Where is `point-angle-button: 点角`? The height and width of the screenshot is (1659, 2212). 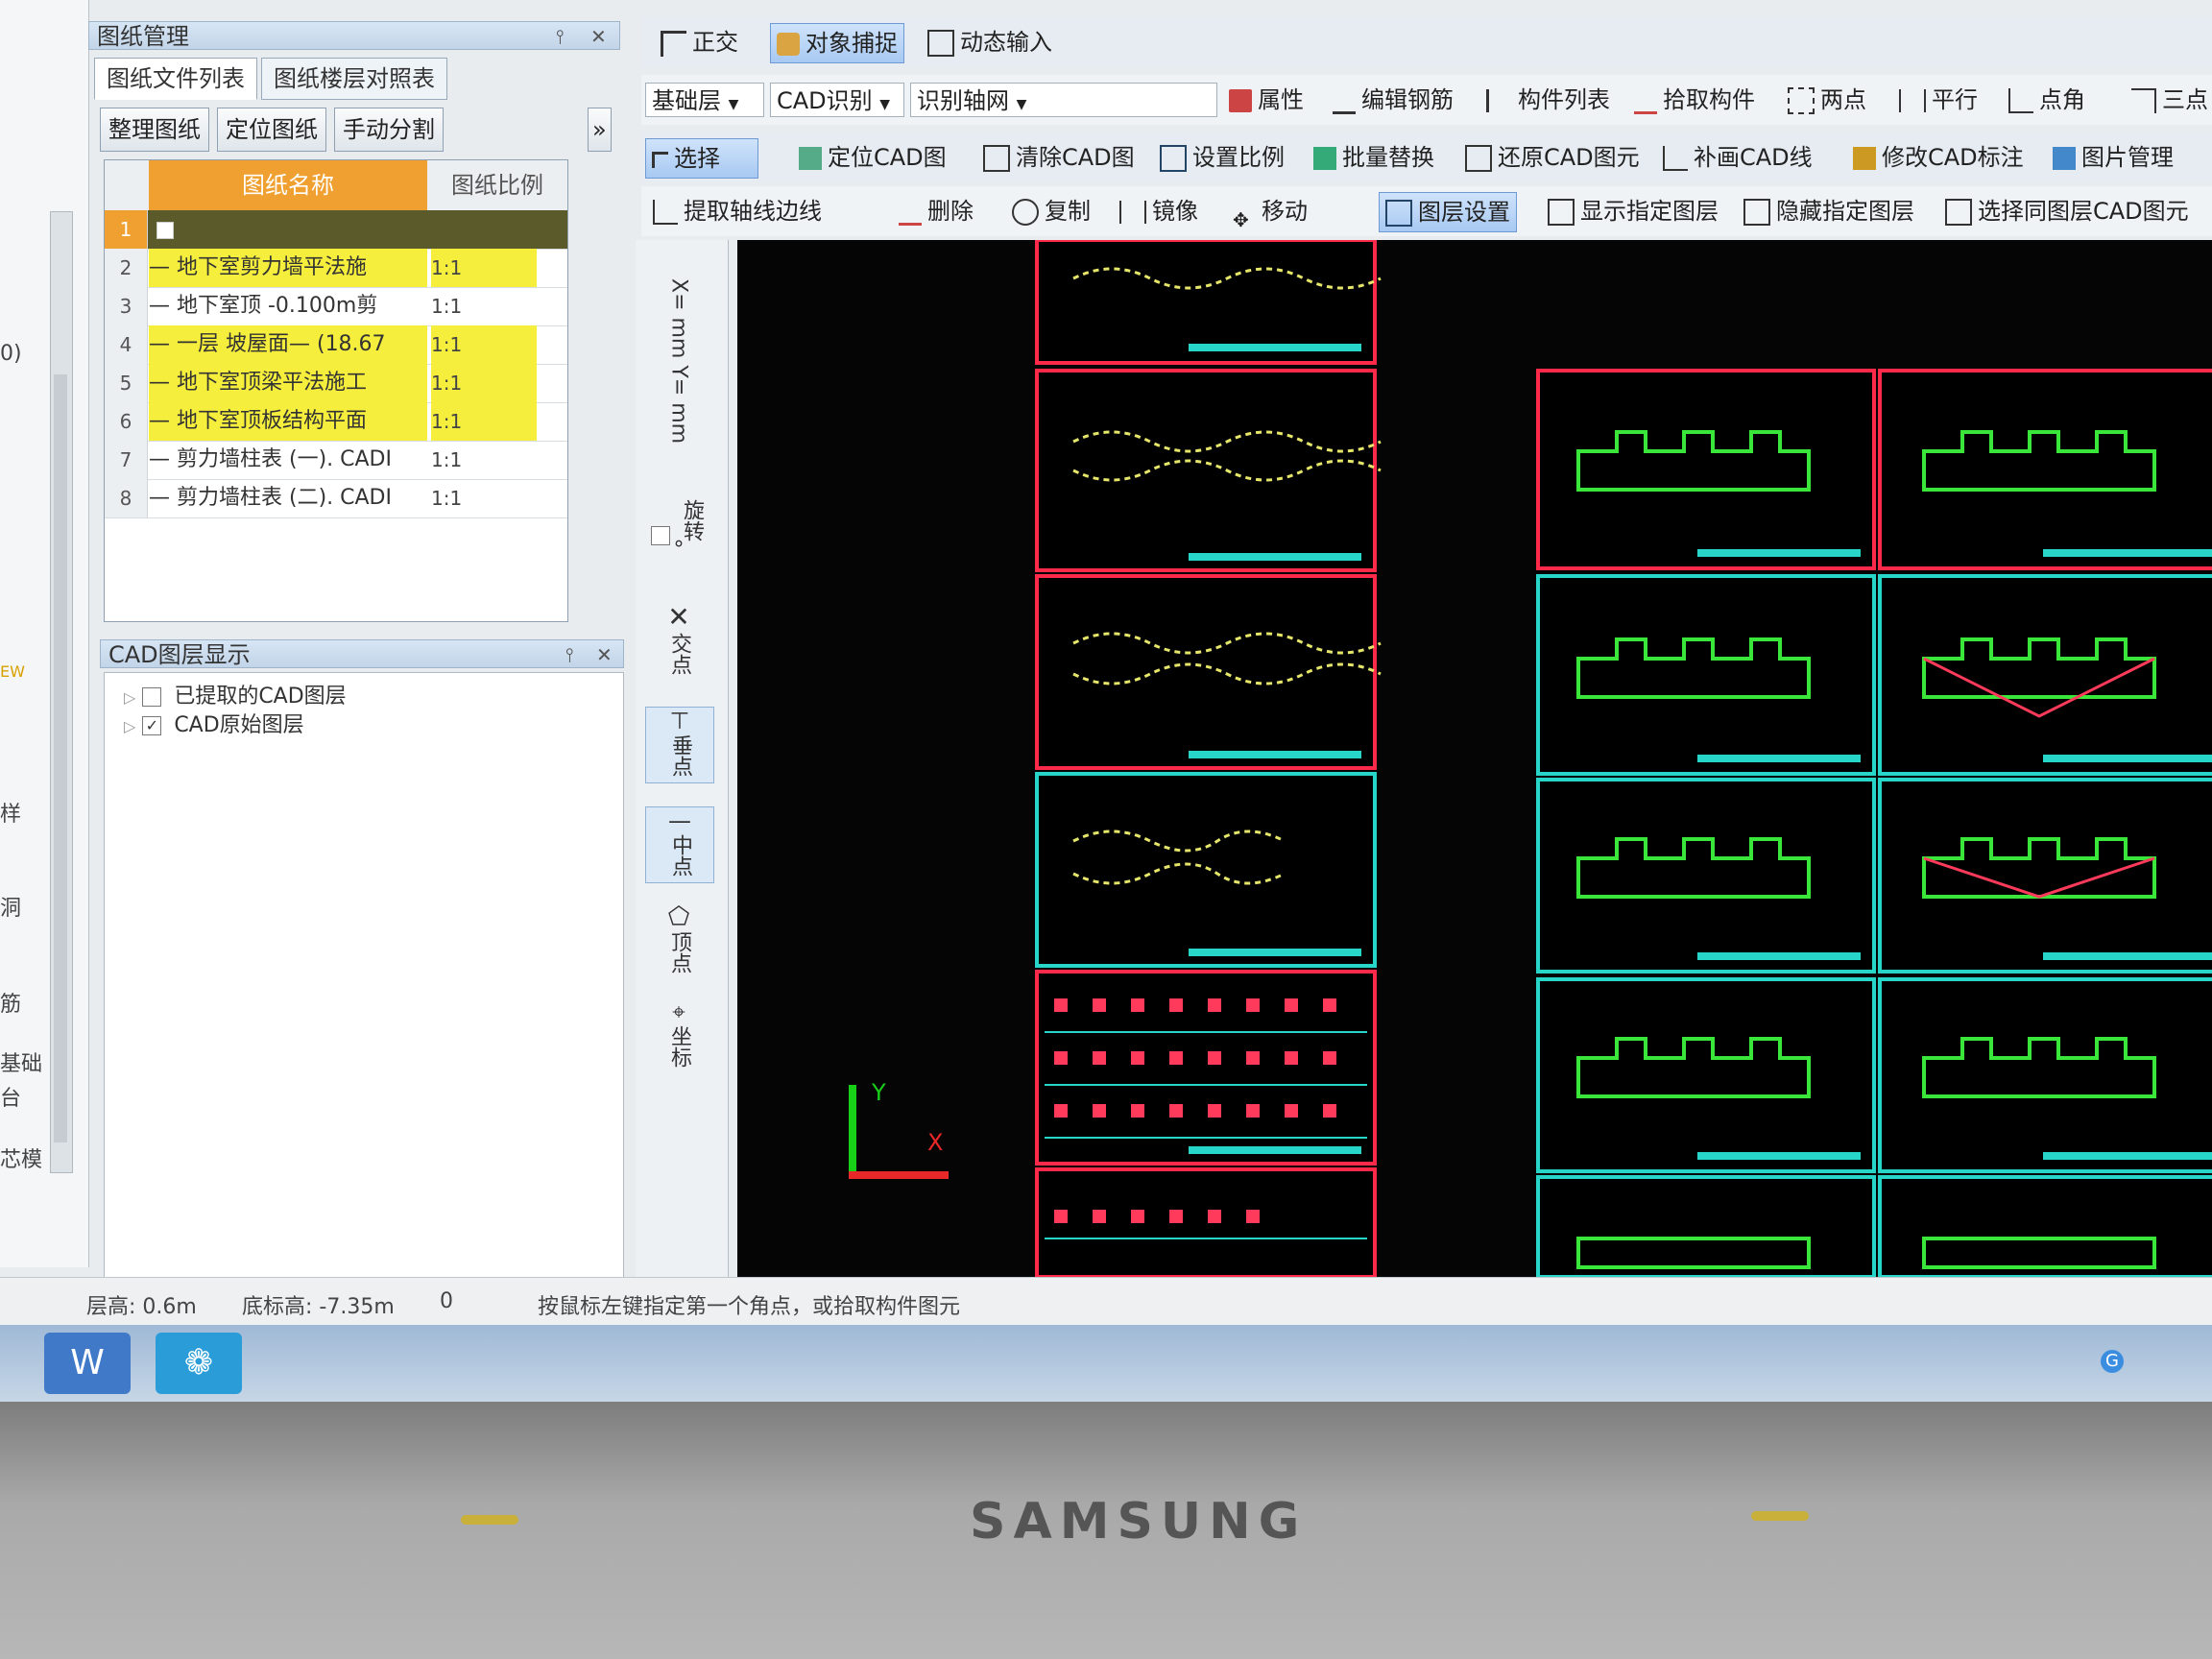 point-angle-button: 点角 is located at coordinates (2047, 100).